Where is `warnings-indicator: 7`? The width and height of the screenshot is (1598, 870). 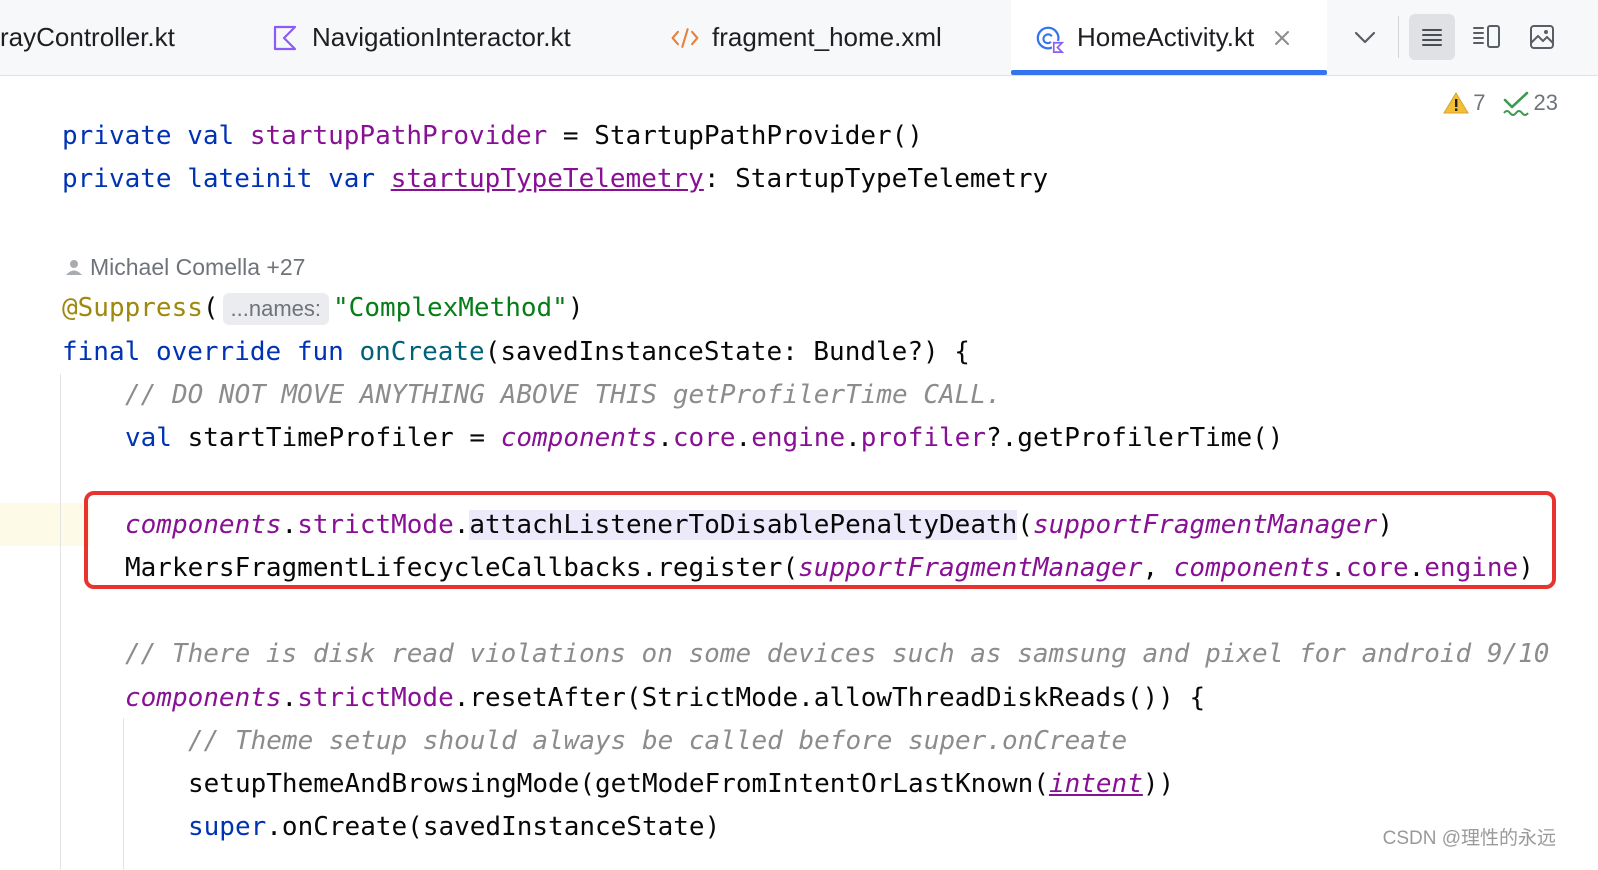 warnings-indicator: 7 is located at coordinates (1464, 103).